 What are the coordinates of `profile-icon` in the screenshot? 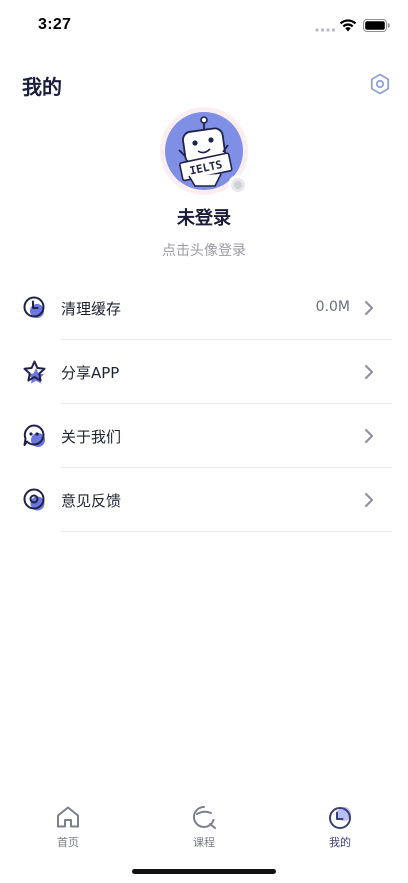 It's located at (340, 818).